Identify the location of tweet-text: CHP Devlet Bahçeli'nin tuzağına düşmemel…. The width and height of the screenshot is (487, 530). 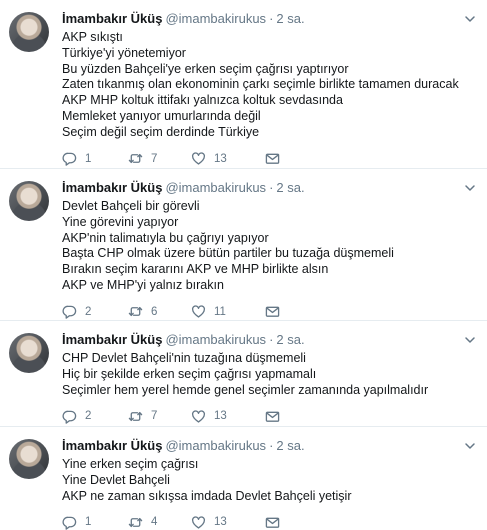
(268, 374).